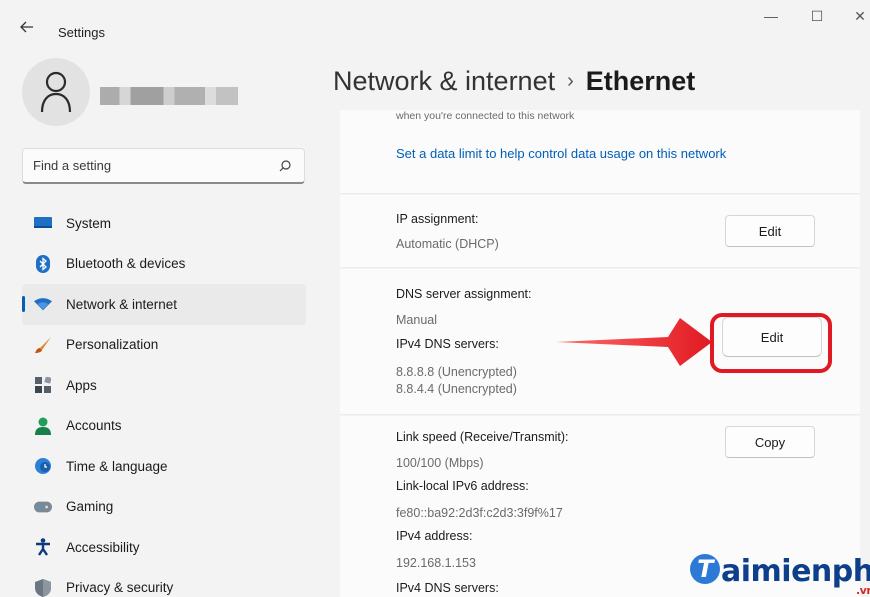 Image resolution: width=870 pixels, height=597 pixels. I want to click on sidebar-item-apps: Apps, so click(164, 385).